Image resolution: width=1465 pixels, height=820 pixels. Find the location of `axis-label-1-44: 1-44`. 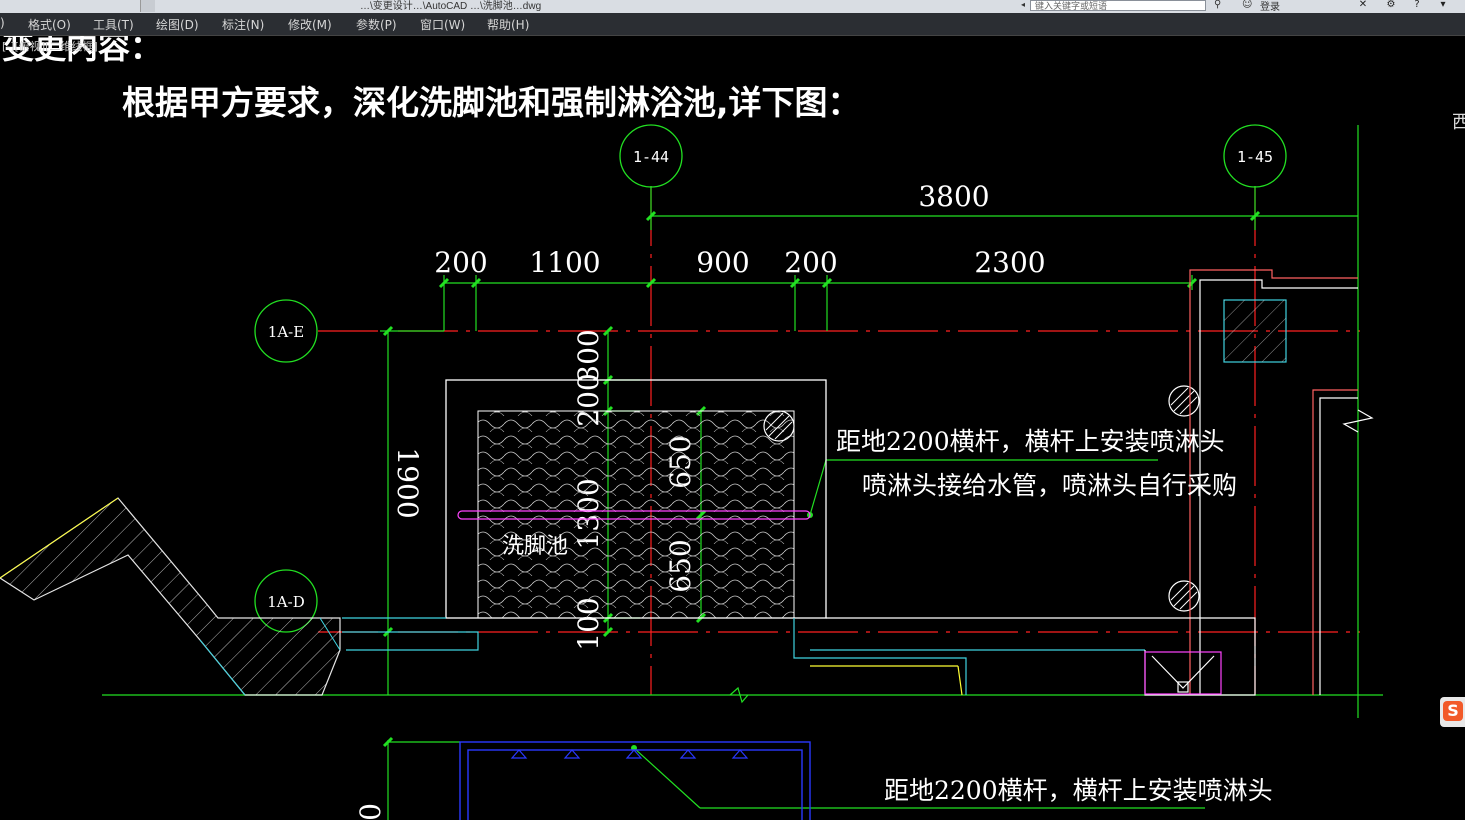

axis-label-1-44: 1-44 is located at coordinates (651, 157).